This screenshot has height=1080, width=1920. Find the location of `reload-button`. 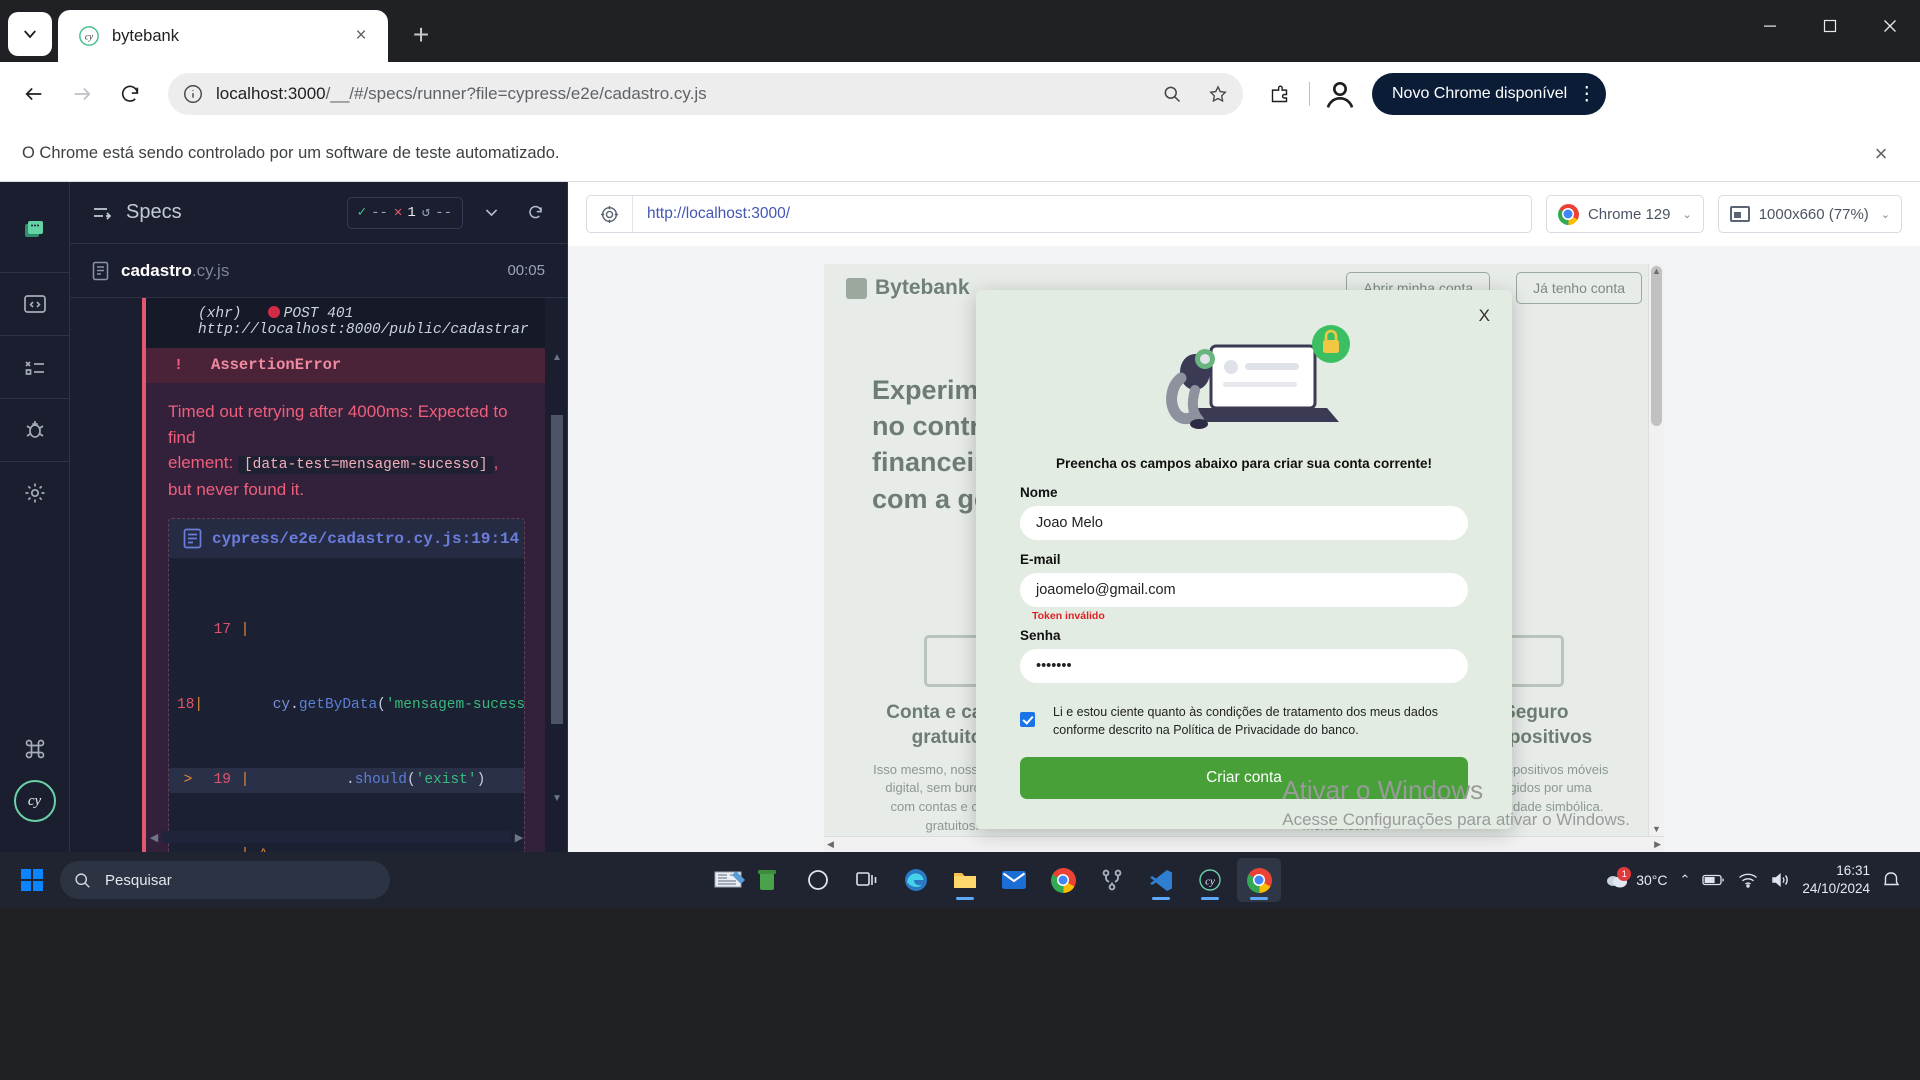

reload-button is located at coordinates (130, 94).